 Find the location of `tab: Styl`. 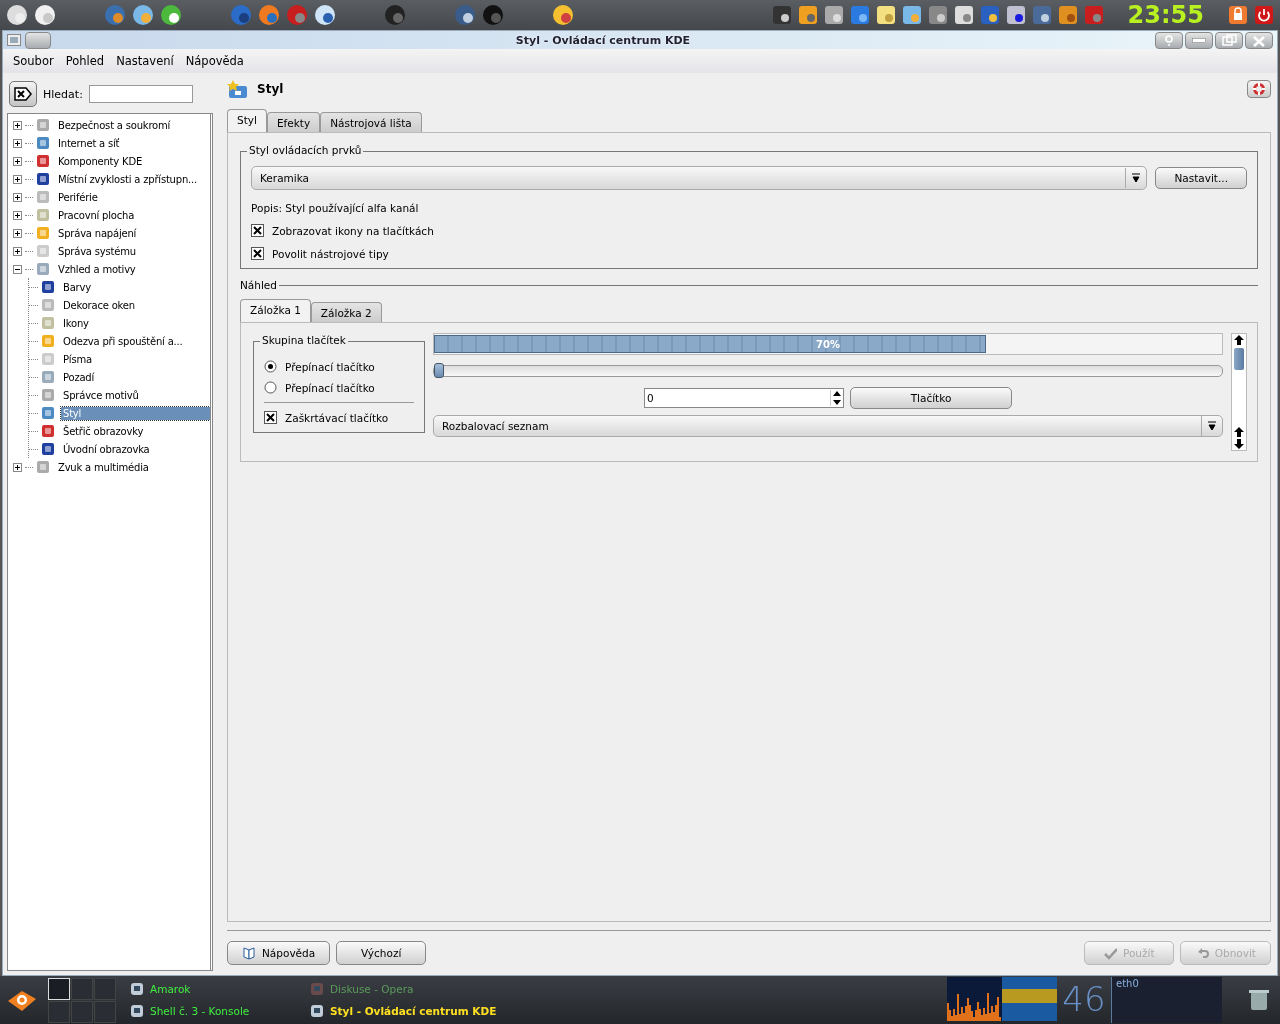

tab: Styl is located at coordinates (247, 120).